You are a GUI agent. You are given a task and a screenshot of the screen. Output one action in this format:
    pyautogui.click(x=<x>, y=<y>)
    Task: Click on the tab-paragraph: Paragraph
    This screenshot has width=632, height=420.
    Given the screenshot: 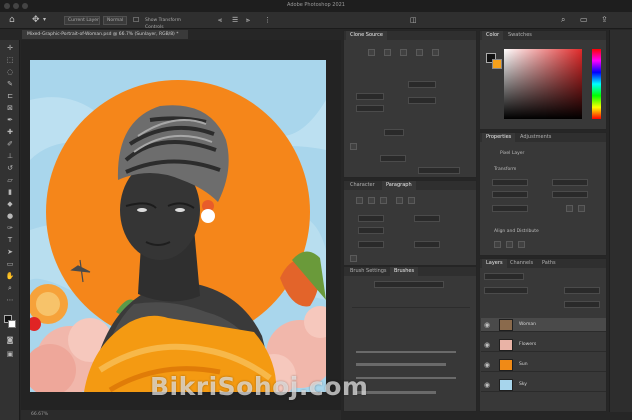 What is the action you would take?
    pyautogui.click(x=399, y=185)
    